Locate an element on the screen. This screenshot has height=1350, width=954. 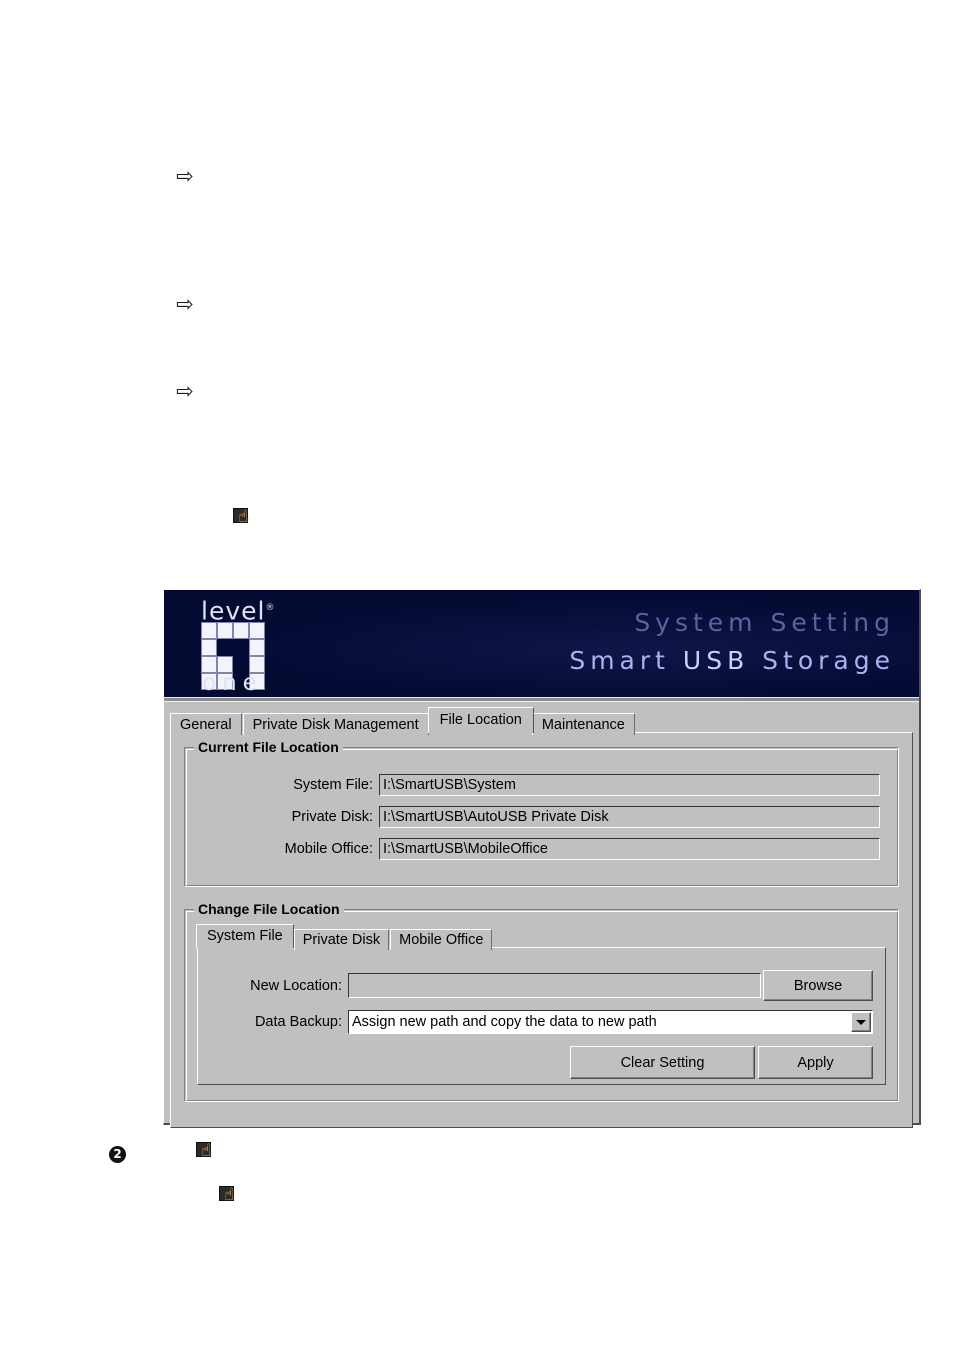
label-system-file: System File: is located at coordinates (333, 785).